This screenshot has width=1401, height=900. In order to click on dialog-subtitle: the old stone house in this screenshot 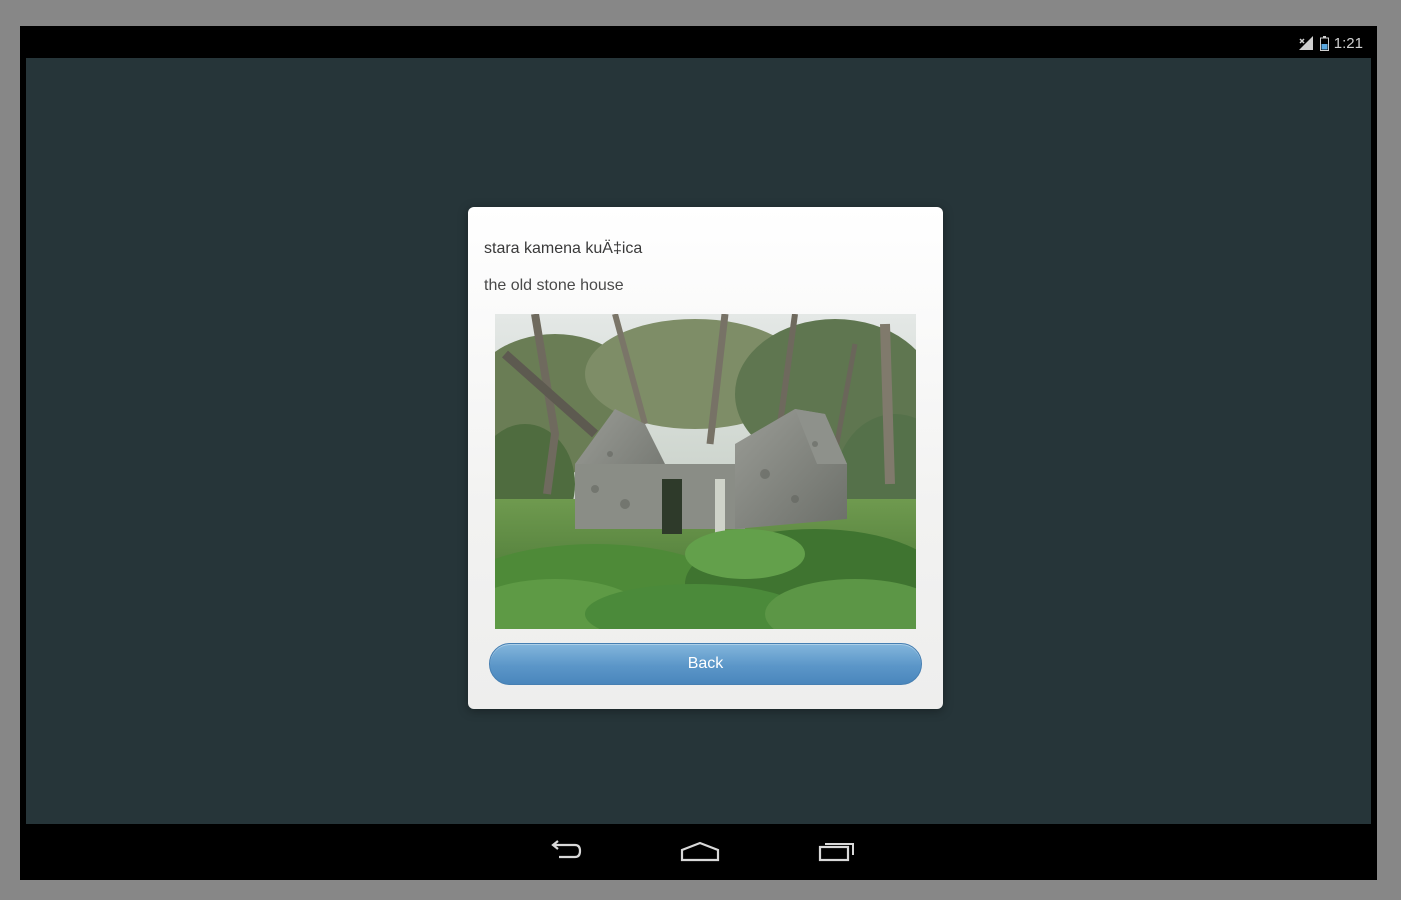, I will do `click(554, 285)`.